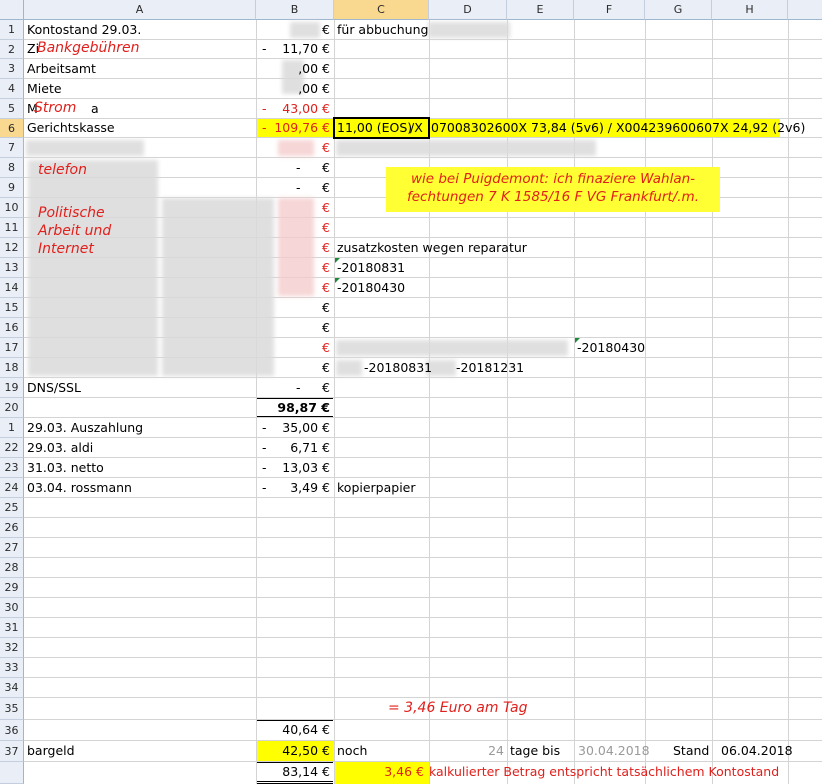 The image size is (822, 784). I want to click on cell-b13: €, so click(294, 268).